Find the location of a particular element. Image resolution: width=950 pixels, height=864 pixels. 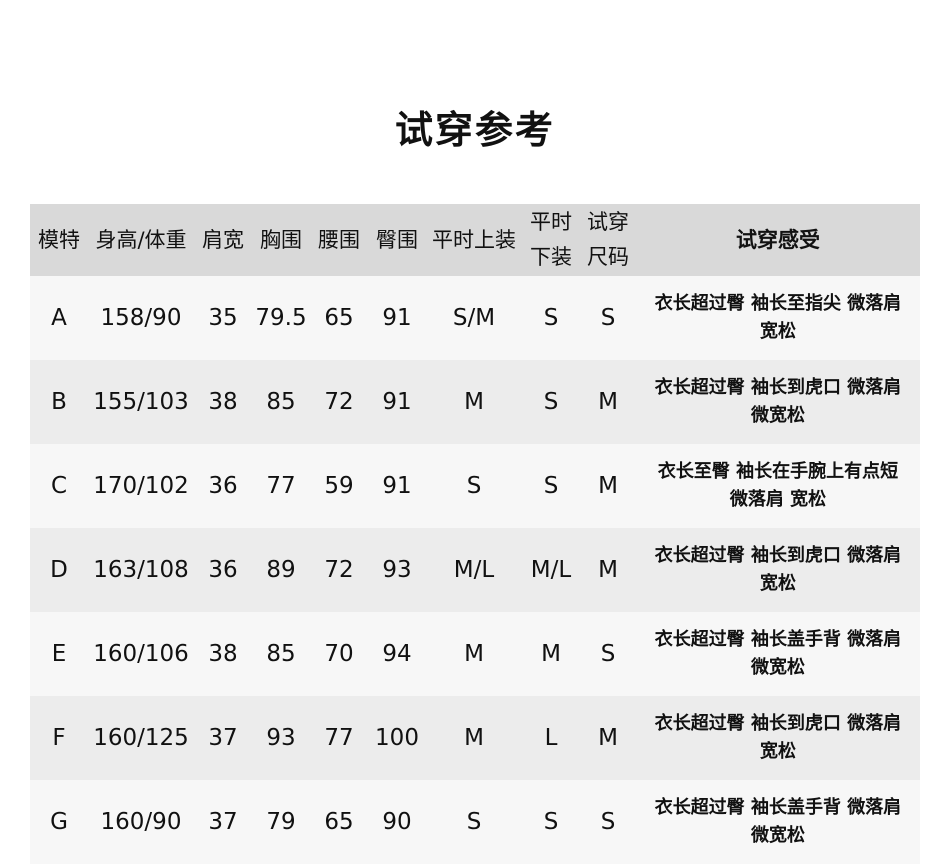

cell-height-weight: 155/103 is located at coordinates (141, 402).